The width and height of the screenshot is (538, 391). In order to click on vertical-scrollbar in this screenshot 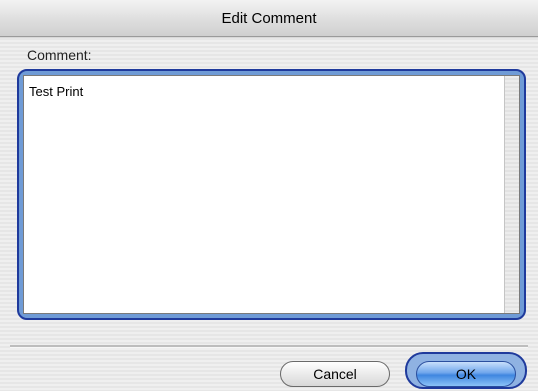, I will do `click(511, 194)`.